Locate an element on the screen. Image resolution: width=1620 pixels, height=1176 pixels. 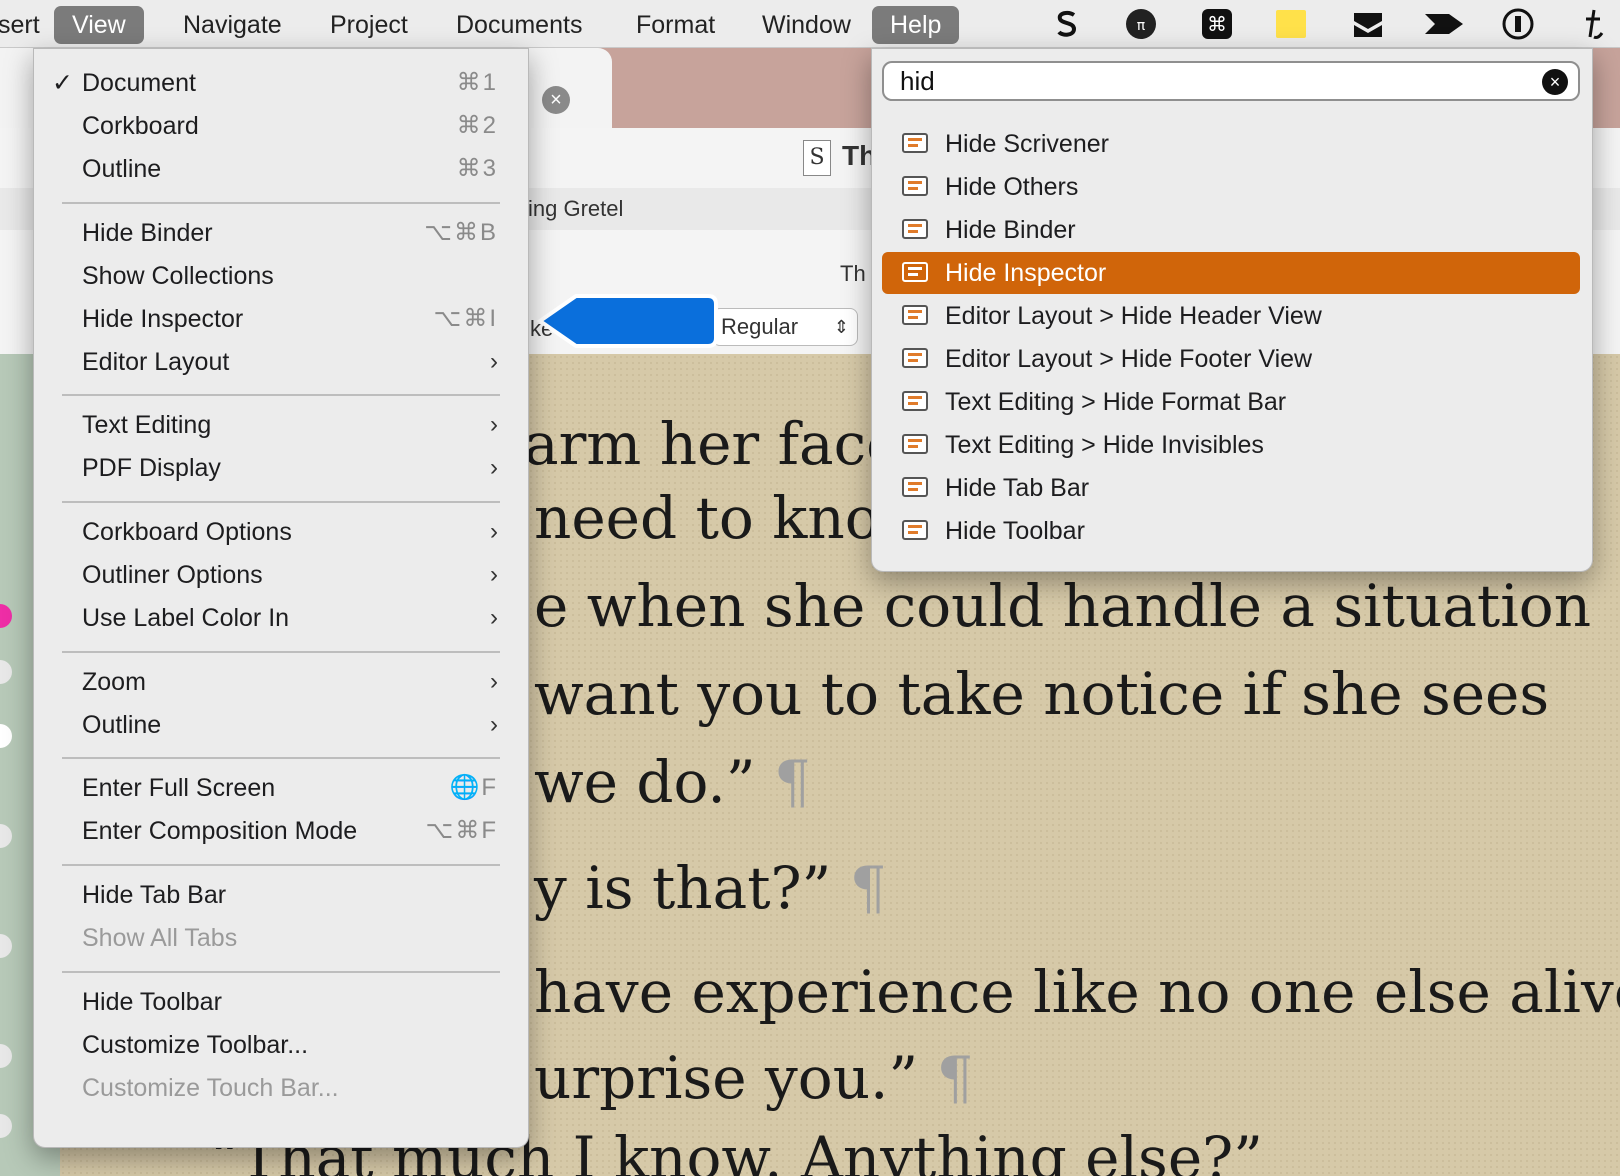
menu-item-show-all-tabs: Show All Tabs is located at coordinates (160, 938).